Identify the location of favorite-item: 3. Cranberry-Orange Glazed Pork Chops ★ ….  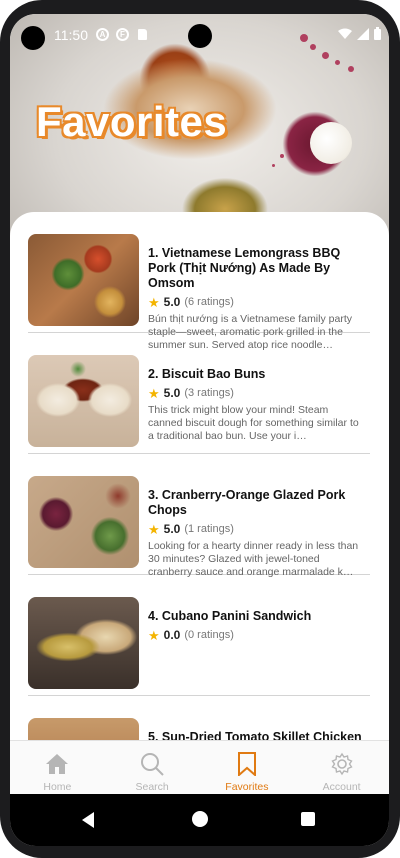
(199, 516).